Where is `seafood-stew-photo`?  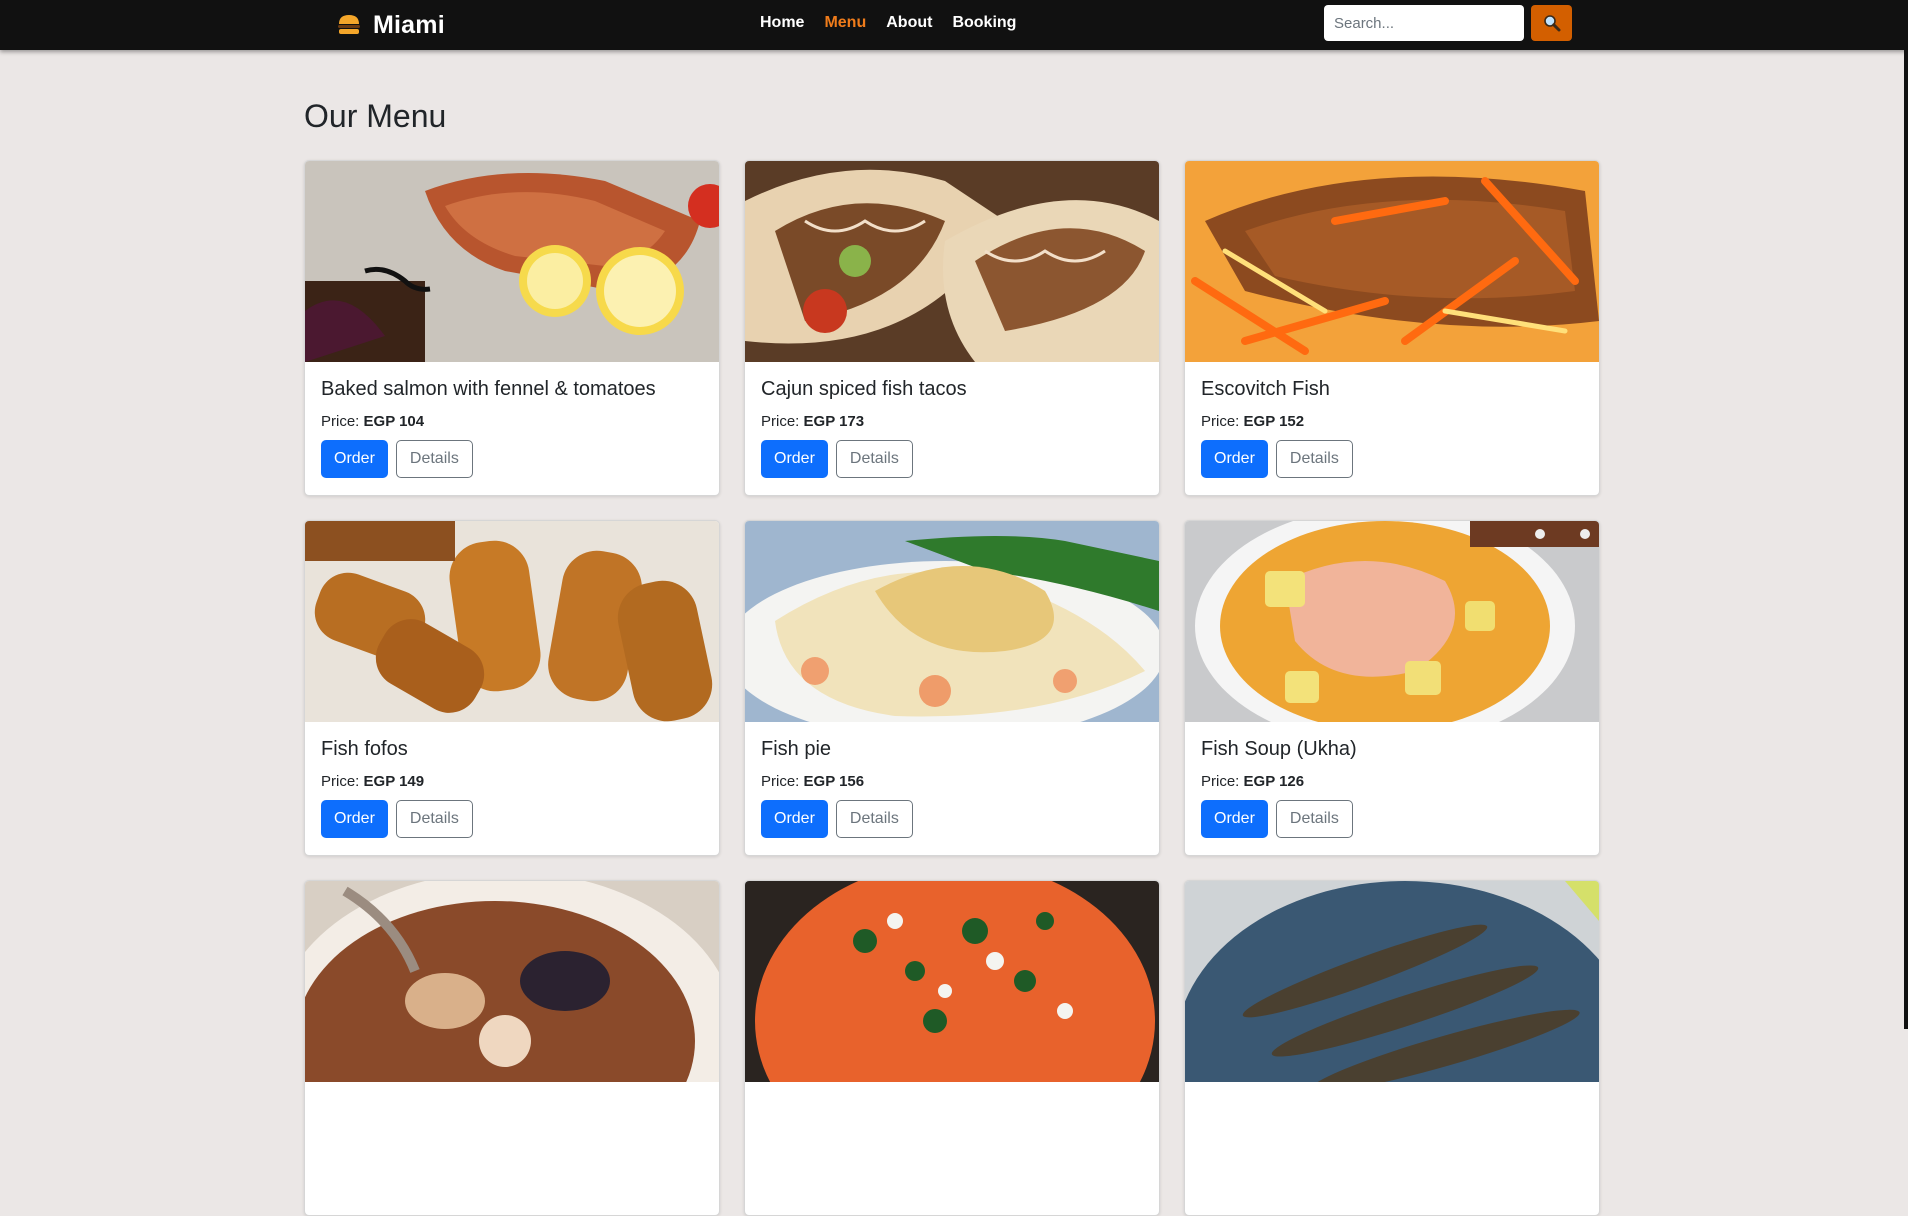 seafood-stew-photo is located at coordinates (512, 981).